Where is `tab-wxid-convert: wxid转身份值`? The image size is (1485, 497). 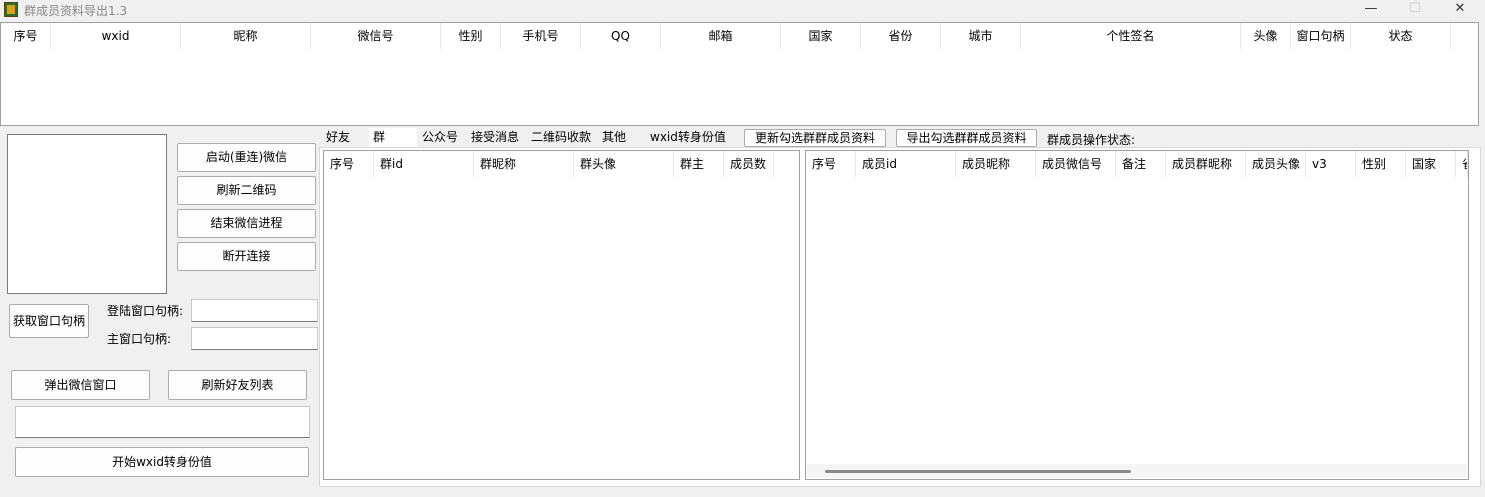 tab-wxid-convert: wxid转身份值 is located at coordinates (688, 137).